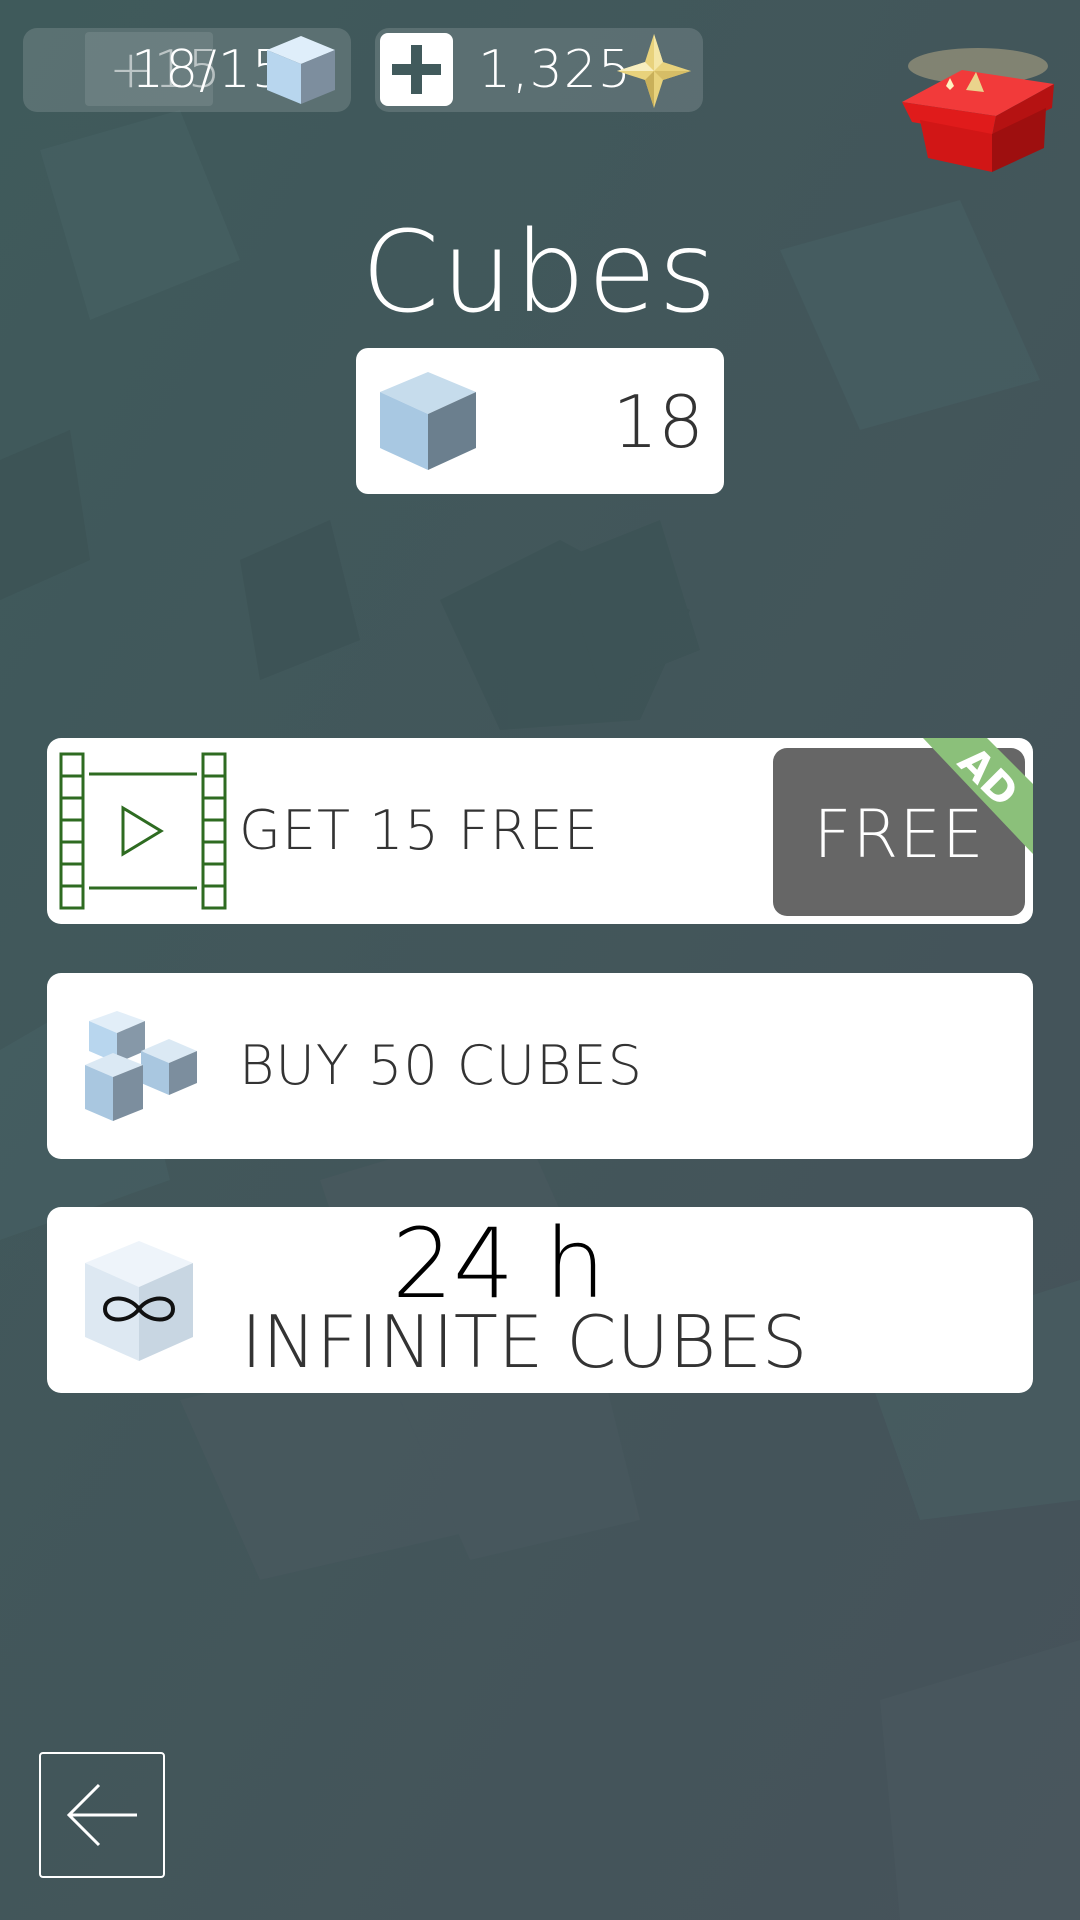 Image resolution: width=1080 pixels, height=1920 pixels. Describe the element at coordinates (187, 70) in the screenshot. I see `cube-lives-counter: +15 18/15` at that location.